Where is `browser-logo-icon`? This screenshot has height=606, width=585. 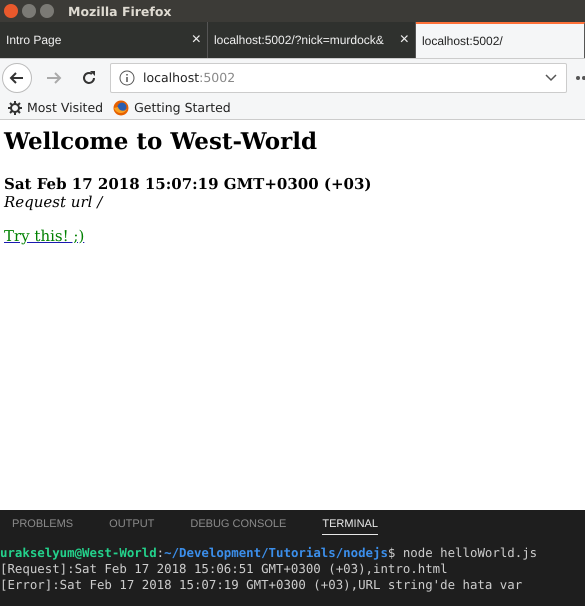
browser-logo-icon is located at coordinates (121, 108).